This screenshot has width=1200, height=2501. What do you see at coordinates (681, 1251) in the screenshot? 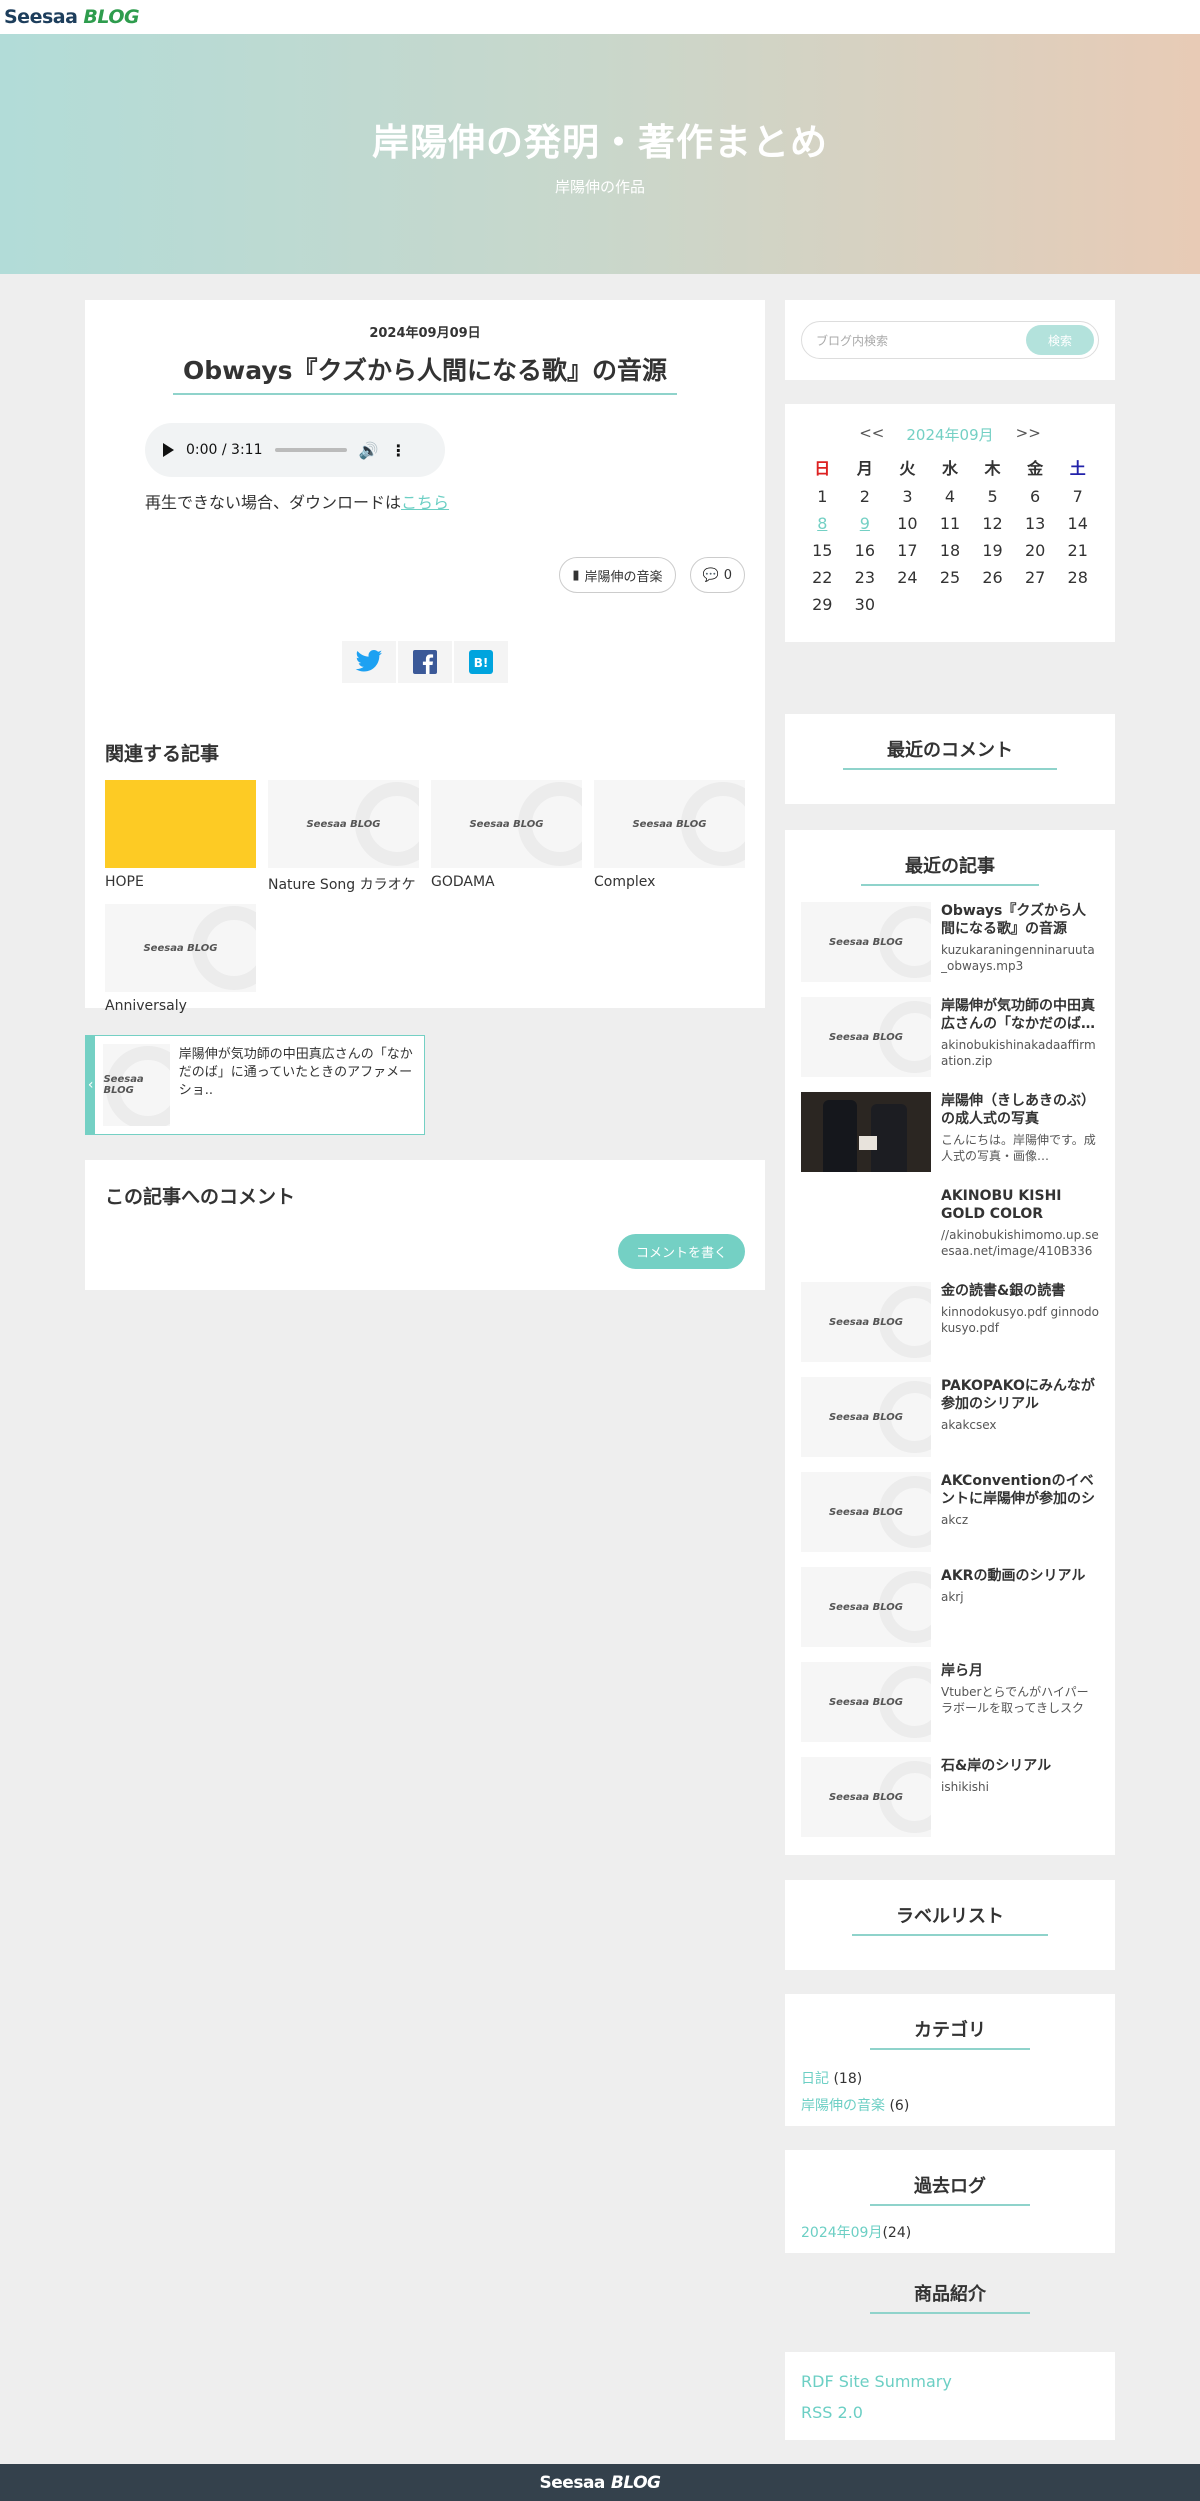
I see `write-comment-button: コメントを書く` at bounding box center [681, 1251].